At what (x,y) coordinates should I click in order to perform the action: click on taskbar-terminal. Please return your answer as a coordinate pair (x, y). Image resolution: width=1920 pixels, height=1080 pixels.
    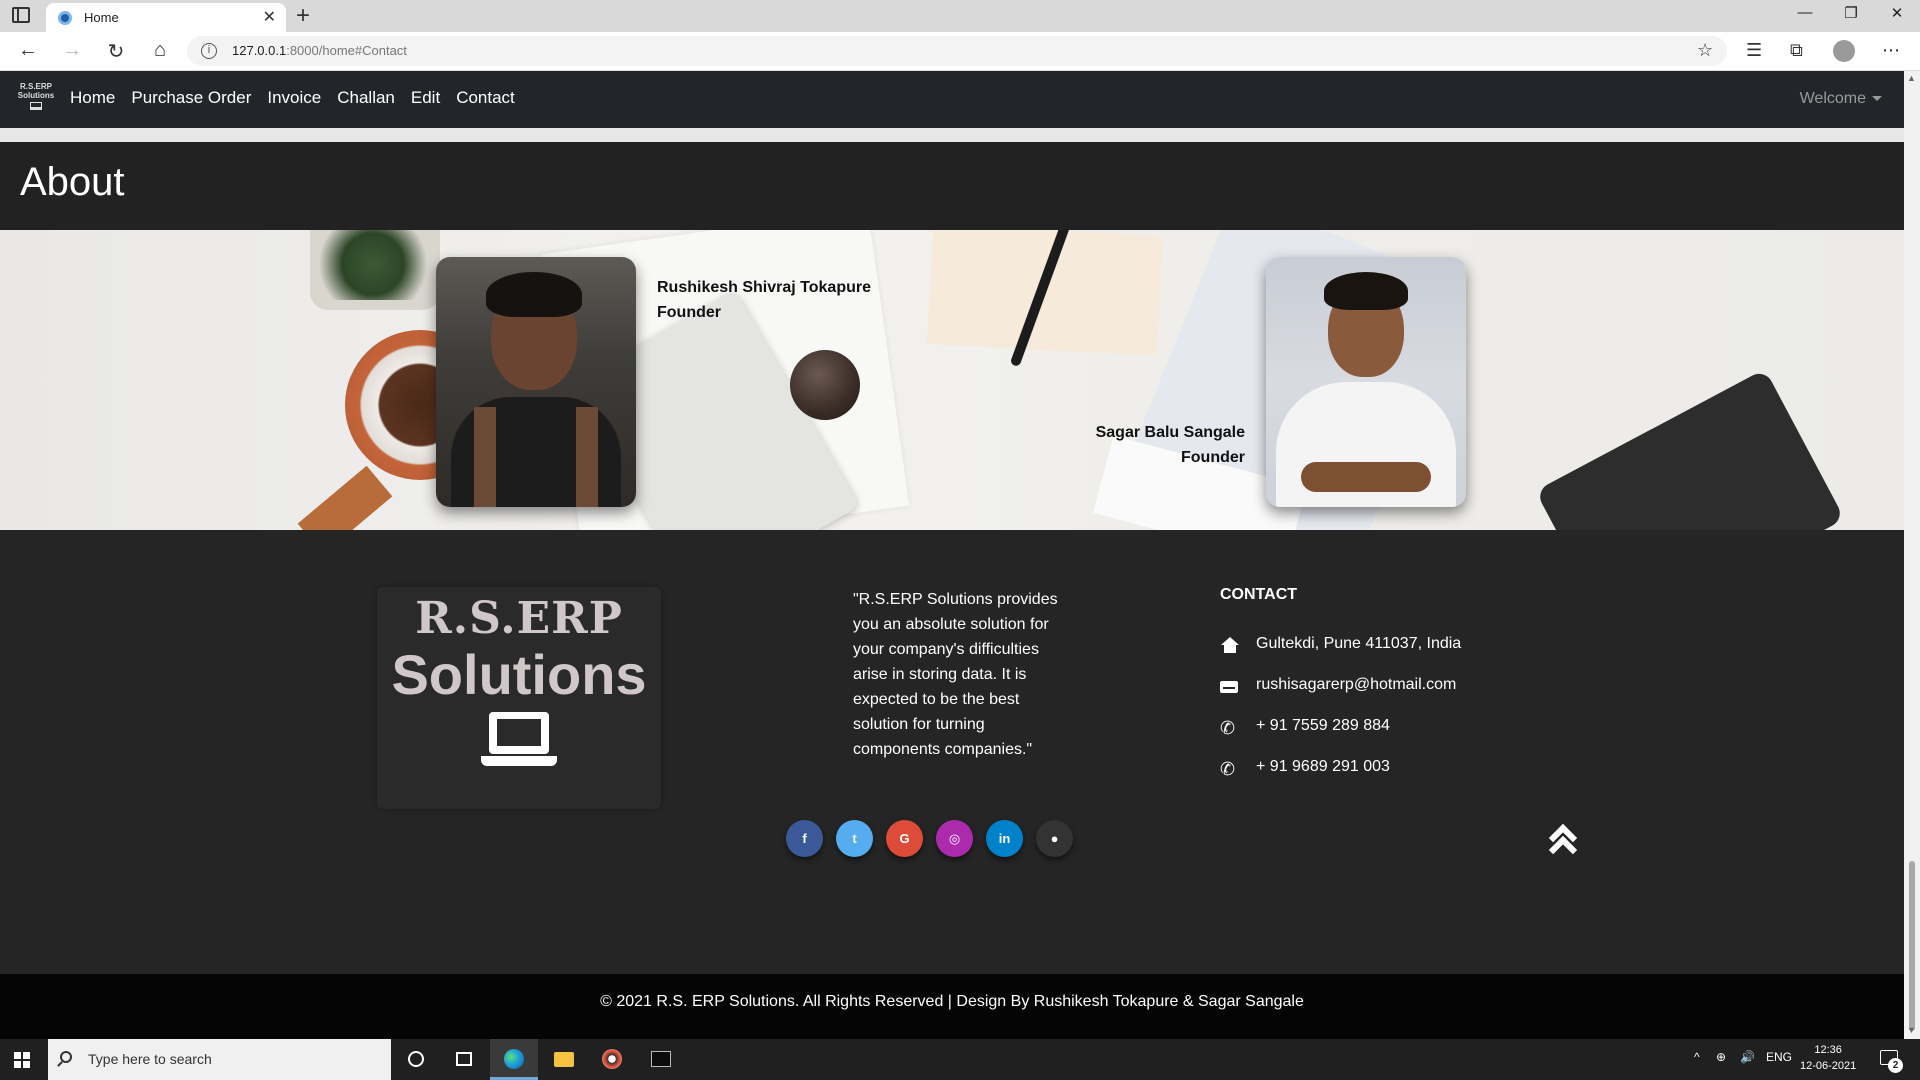
    Looking at the image, I should click on (661, 1059).